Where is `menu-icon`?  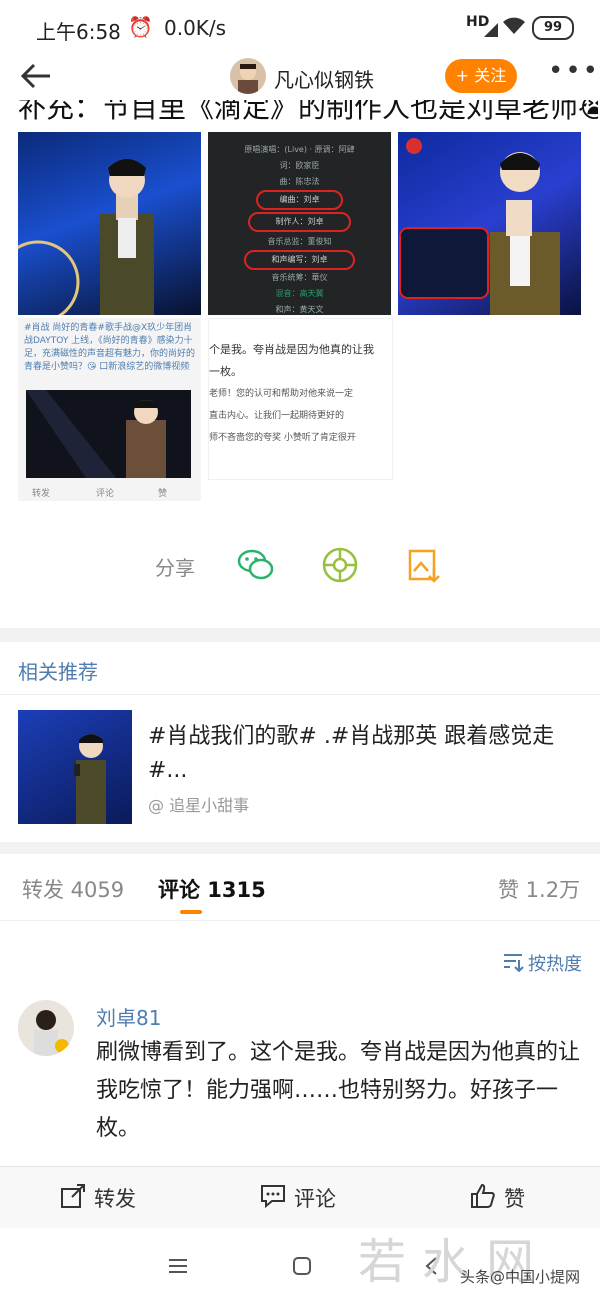 menu-icon is located at coordinates (178, 1266).